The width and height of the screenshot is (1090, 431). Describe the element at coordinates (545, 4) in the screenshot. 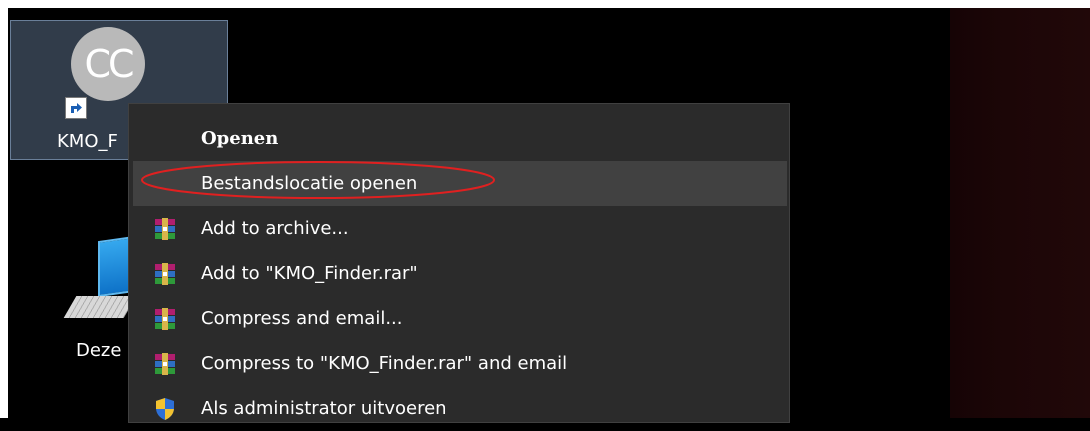

I see `screenshot-frame-top` at that location.